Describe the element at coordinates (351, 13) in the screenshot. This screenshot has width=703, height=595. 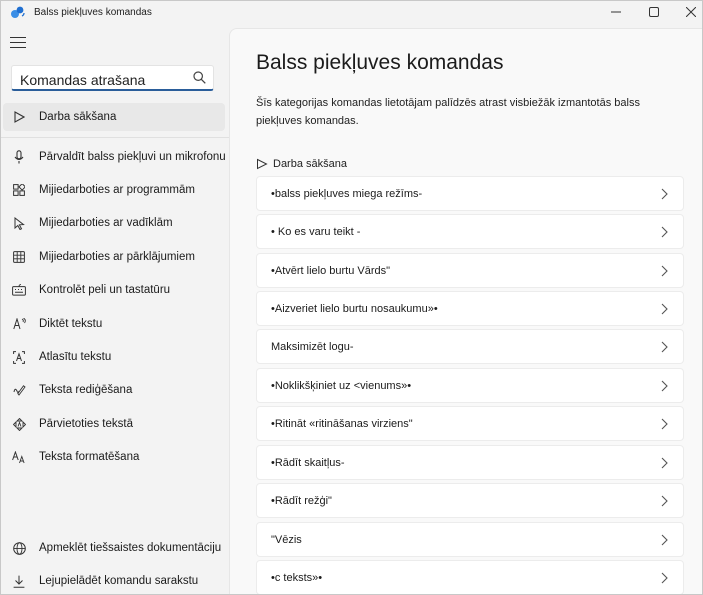
I see `title-bar: Balss piekļuves komandas` at that location.